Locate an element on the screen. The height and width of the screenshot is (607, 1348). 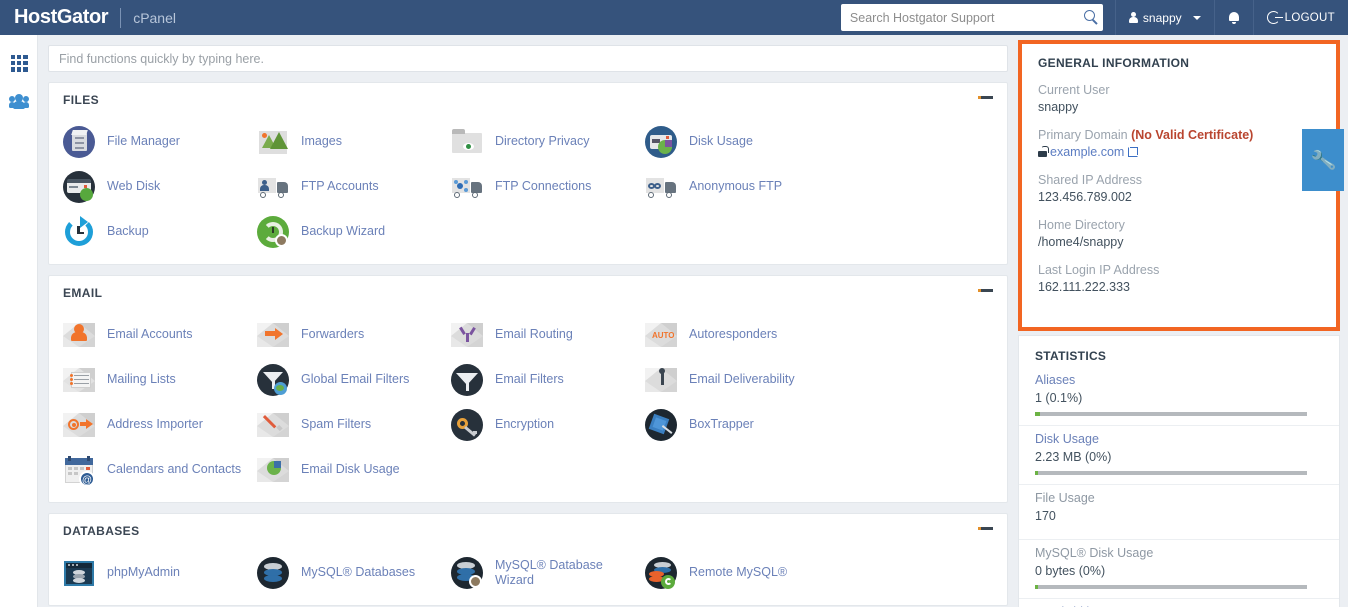
search-icon is located at coordinates (1089, 15).